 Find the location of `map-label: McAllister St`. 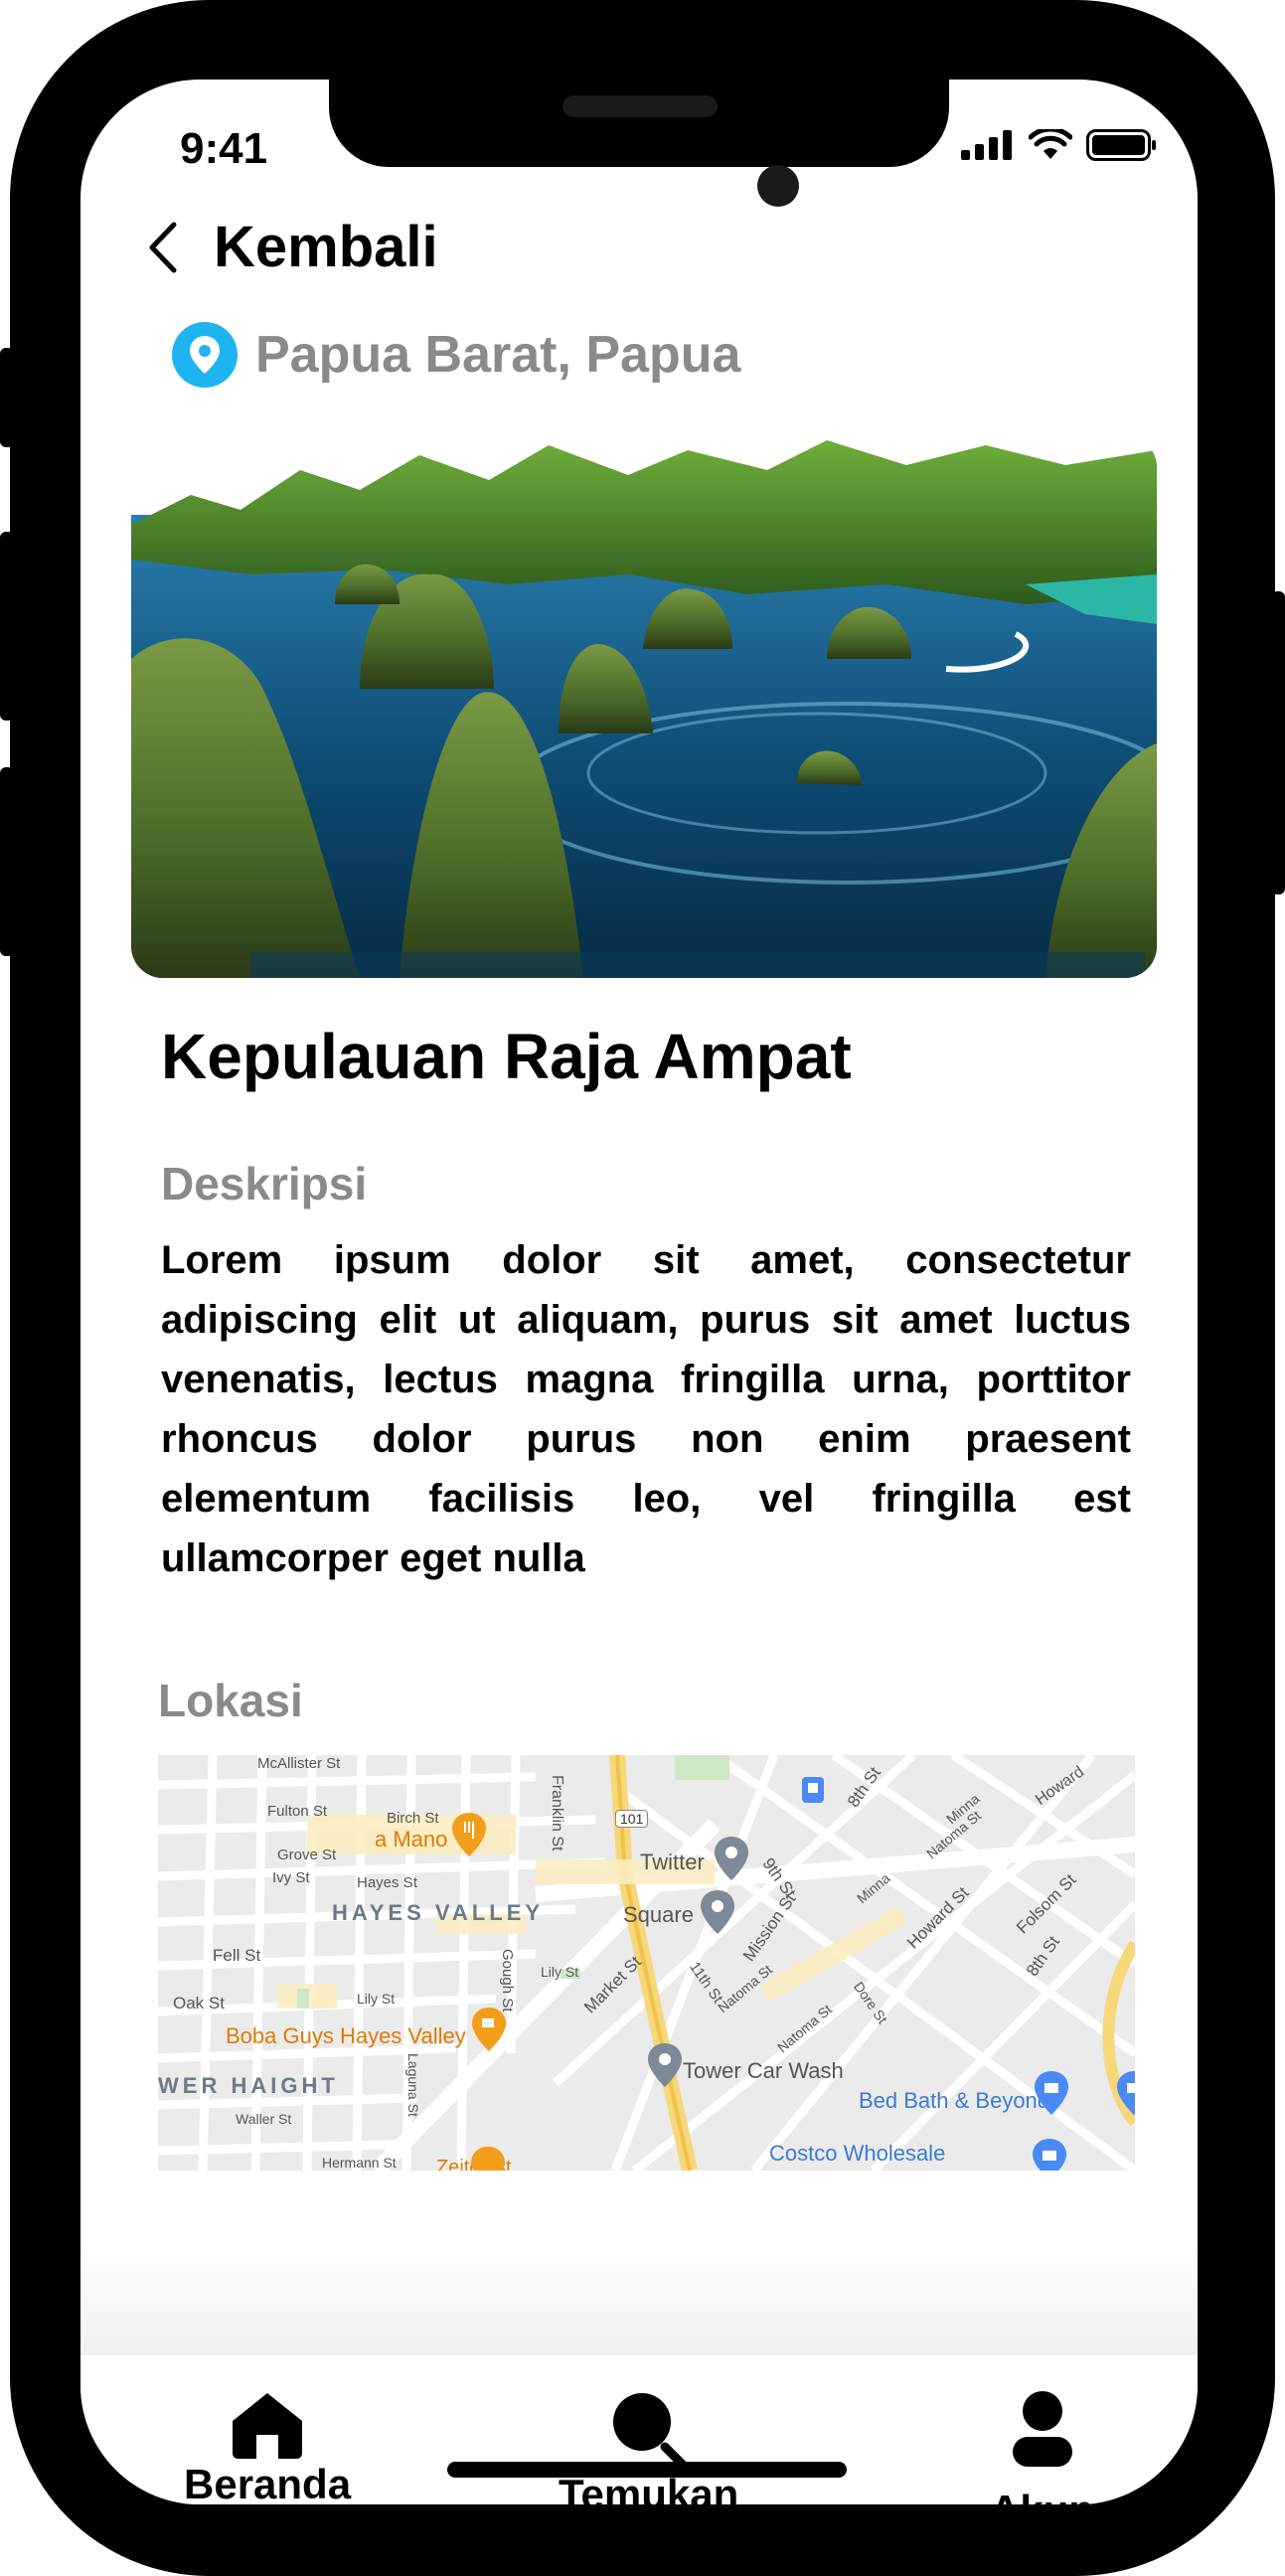

map-label: McAllister St is located at coordinates (299, 1763).